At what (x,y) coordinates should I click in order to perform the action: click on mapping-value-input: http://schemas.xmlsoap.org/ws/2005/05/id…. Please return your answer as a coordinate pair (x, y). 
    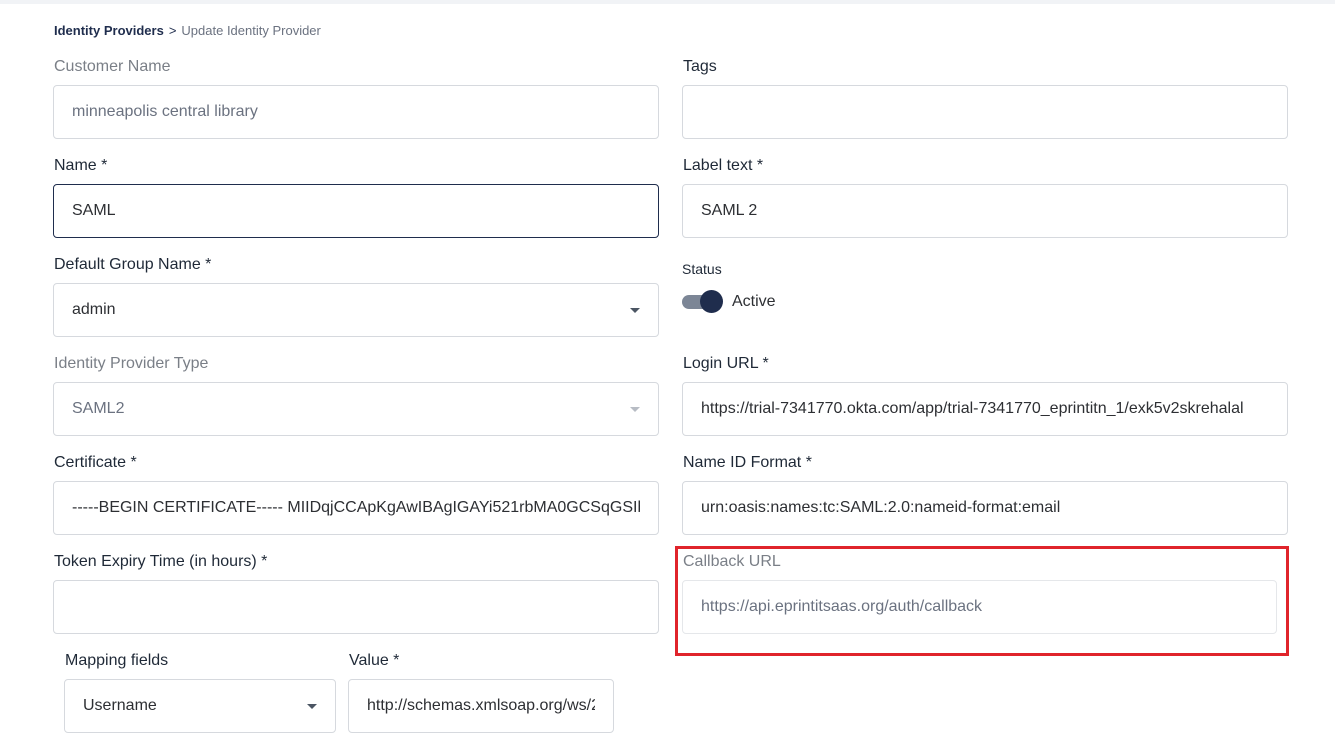
    Looking at the image, I should click on (481, 706).